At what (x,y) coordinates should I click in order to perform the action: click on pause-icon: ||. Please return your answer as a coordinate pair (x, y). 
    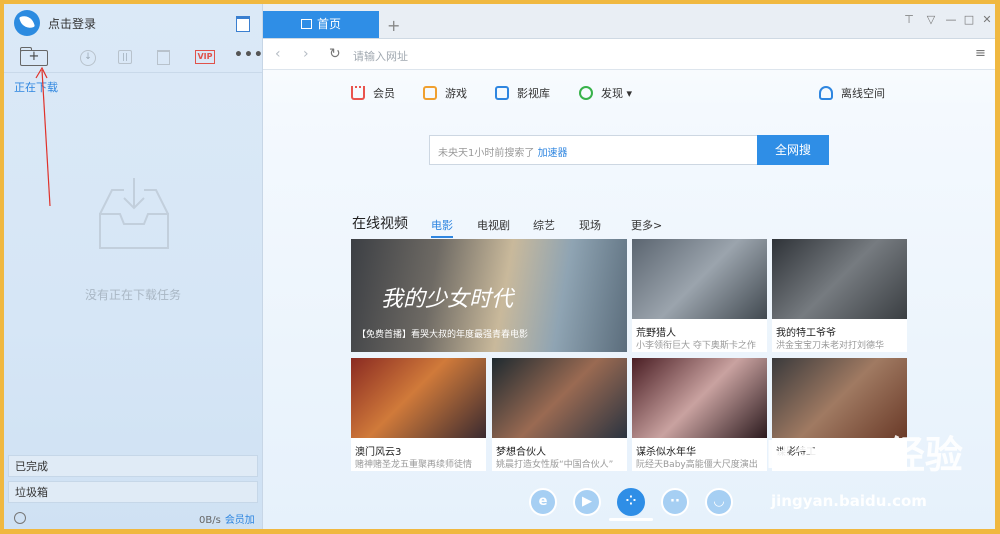
    Looking at the image, I should click on (125, 57).